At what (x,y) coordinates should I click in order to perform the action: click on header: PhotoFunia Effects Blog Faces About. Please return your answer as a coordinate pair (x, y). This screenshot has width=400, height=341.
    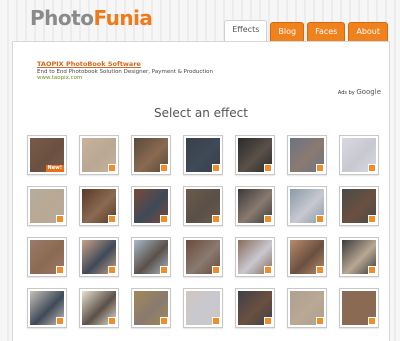
    Looking at the image, I should click on (200, 20).